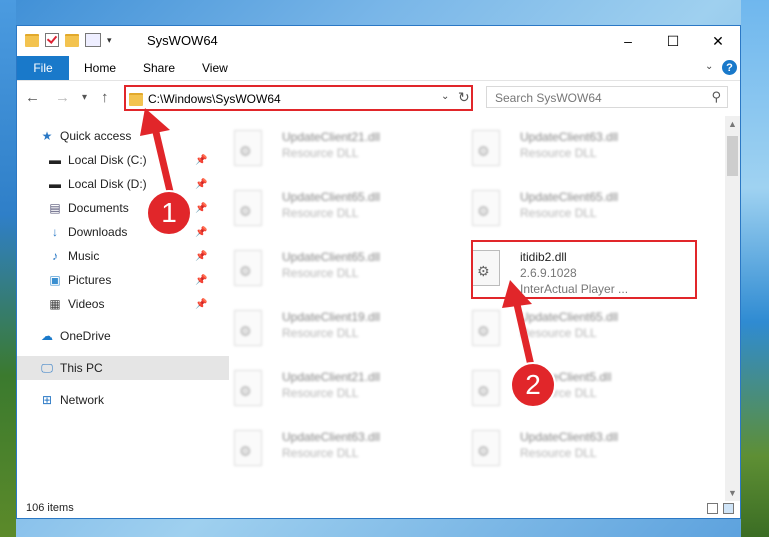 The height and width of the screenshot is (537, 769). I want to click on step-1-badge: 1, so click(169, 213).